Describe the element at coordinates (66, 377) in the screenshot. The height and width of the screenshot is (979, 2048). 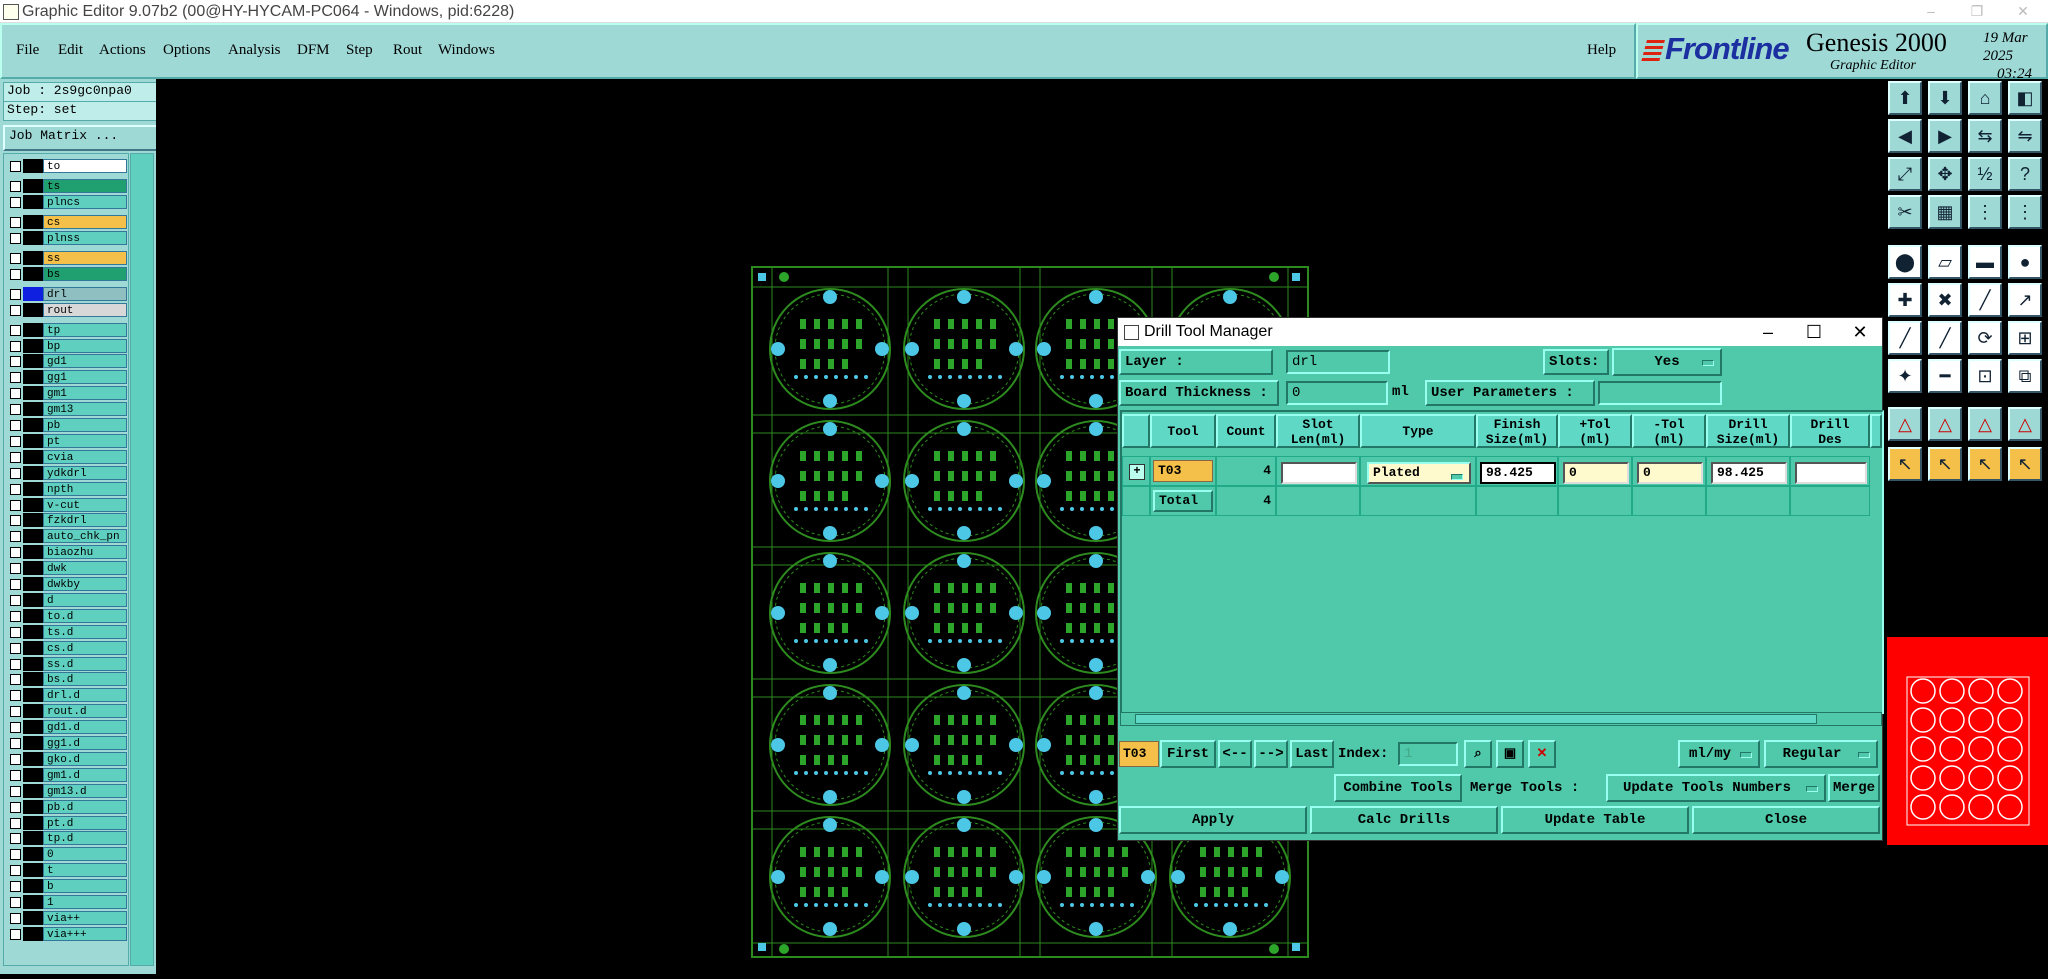
I see `layer-row-gg1: gg1` at that location.